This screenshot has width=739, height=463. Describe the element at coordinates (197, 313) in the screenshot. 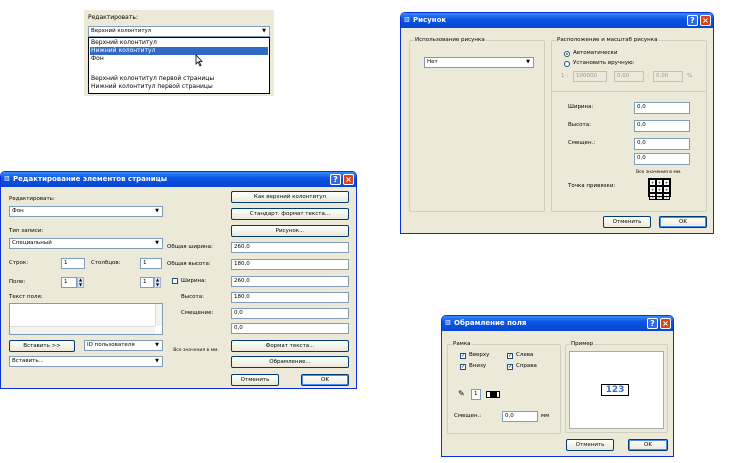

I see `offset-label: Смещение:` at that location.